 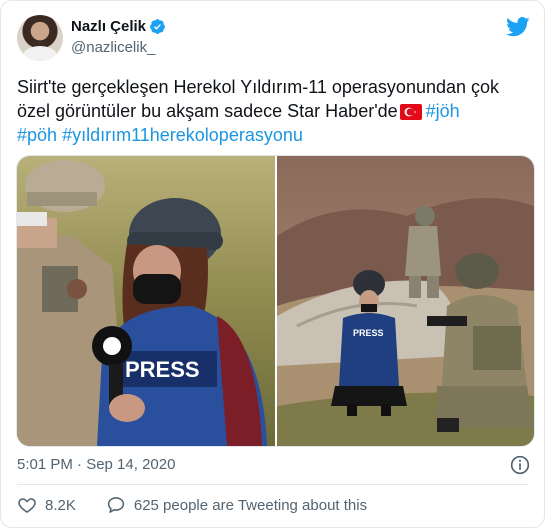 I want to click on twitter-bird-icon, so click(x=518, y=27).